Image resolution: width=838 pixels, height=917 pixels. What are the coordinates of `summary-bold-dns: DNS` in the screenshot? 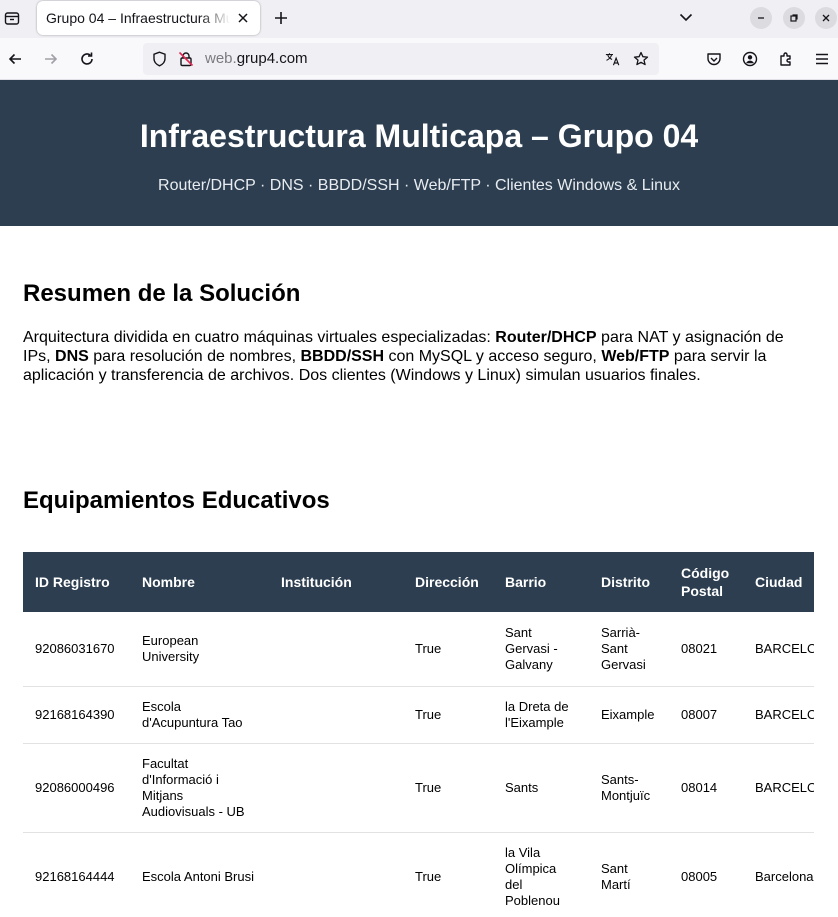 It's located at (72, 356).